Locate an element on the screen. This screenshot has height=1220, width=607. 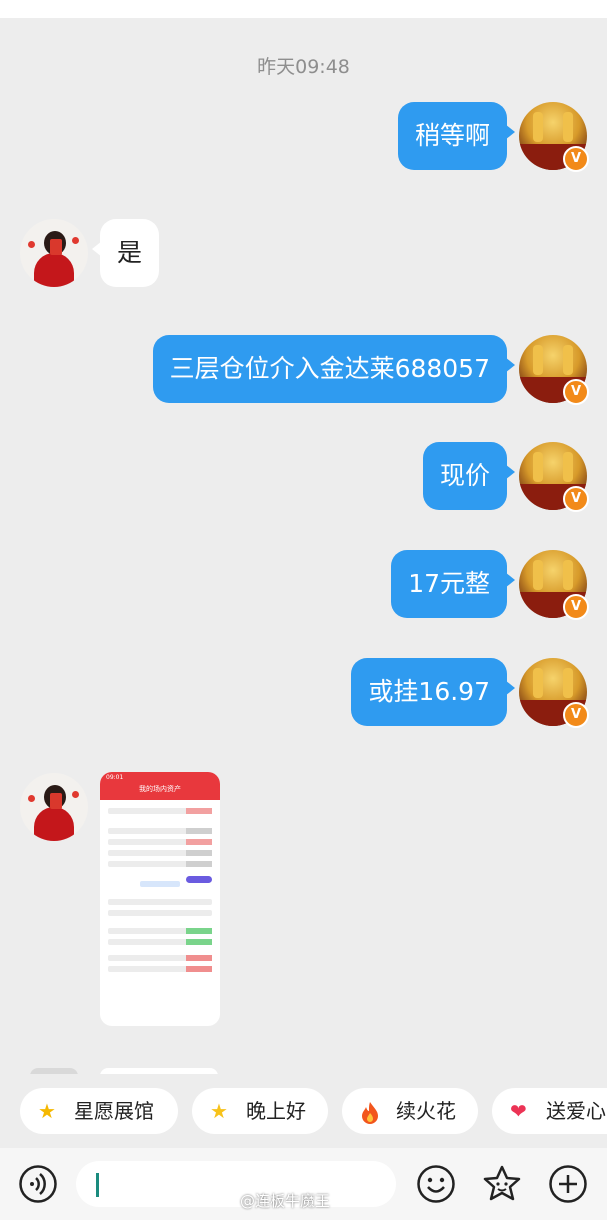
emoji-button is located at coordinates (436, 1184).